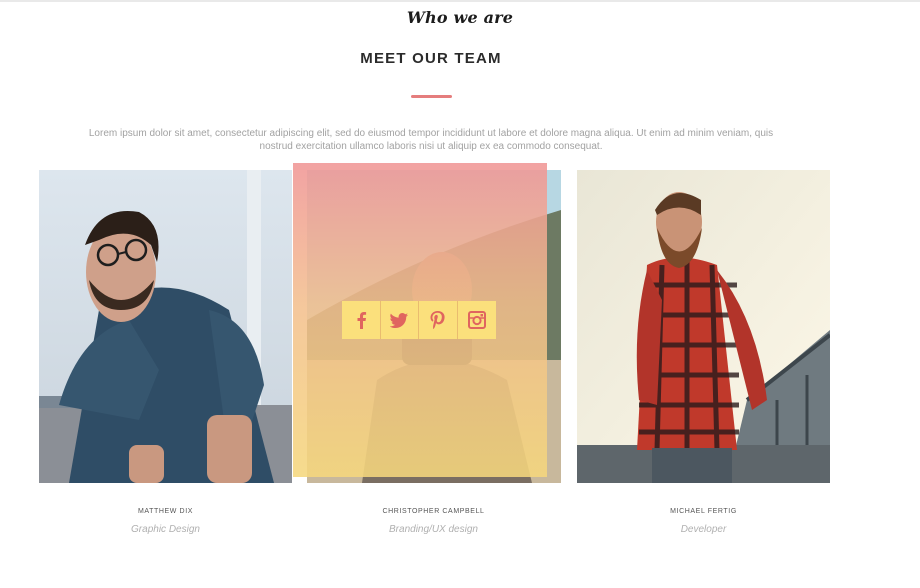 The width and height of the screenshot is (920, 588). What do you see at coordinates (433, 511) in the screenshot?
I see `member-name: CHRISTOPHER CAMPBELL` at bounding box center [433, 511].